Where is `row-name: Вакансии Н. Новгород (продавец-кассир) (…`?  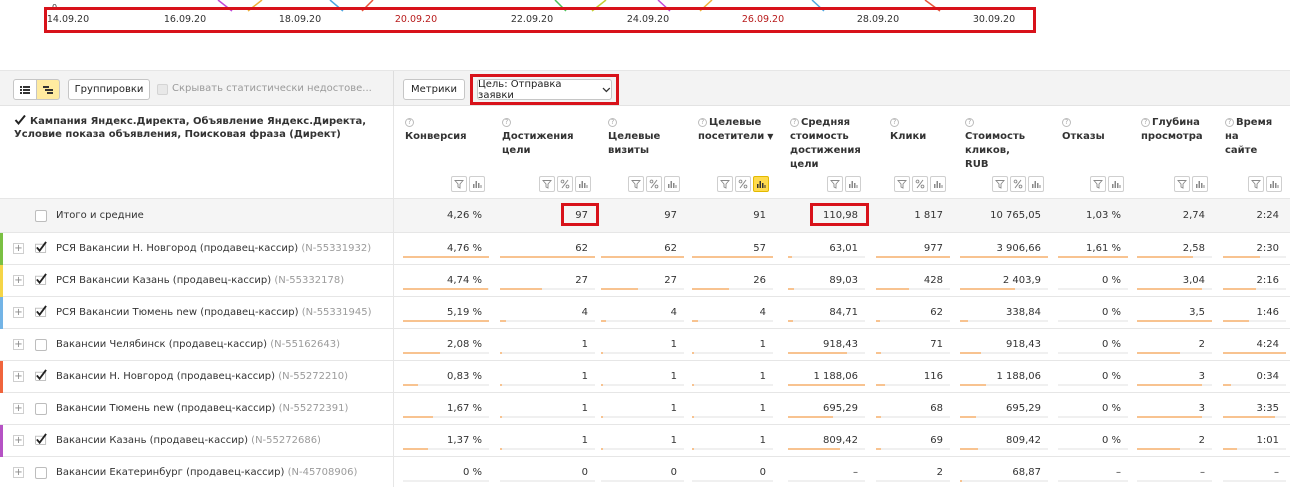 row-name: Вакансии Н. Новгород (продавец-кассир) (… is located at coordinates (202, 376).